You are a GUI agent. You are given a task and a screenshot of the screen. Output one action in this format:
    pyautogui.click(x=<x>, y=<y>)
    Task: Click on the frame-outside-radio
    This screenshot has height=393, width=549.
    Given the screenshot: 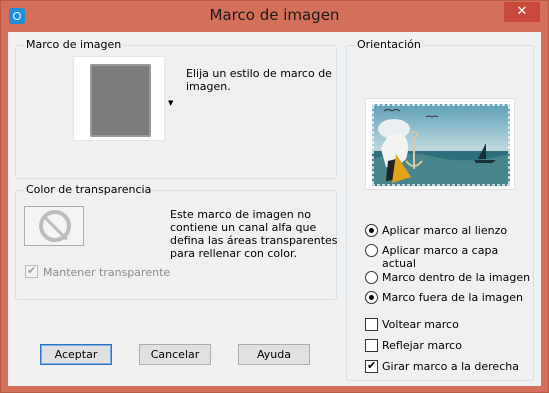 What is the action you would take?
    pyautogui.click(x=371, y=297)
    